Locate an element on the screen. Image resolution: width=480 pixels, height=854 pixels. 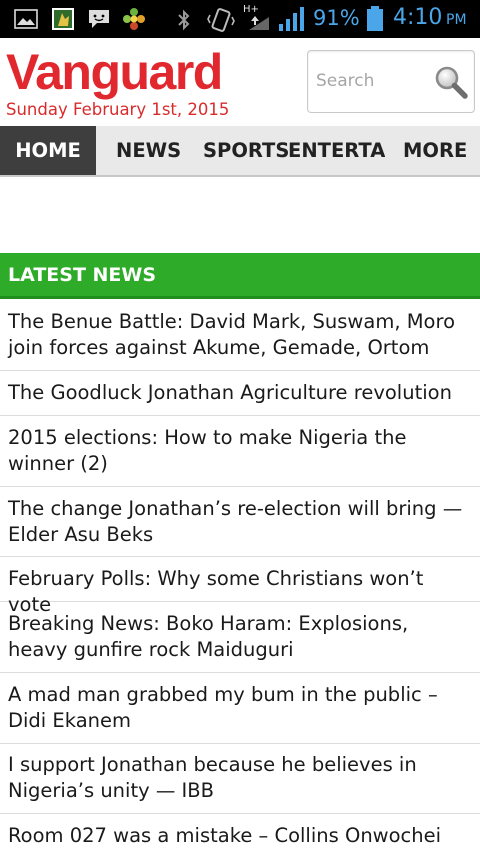
flower-icon is located at coordinates (134, 21).